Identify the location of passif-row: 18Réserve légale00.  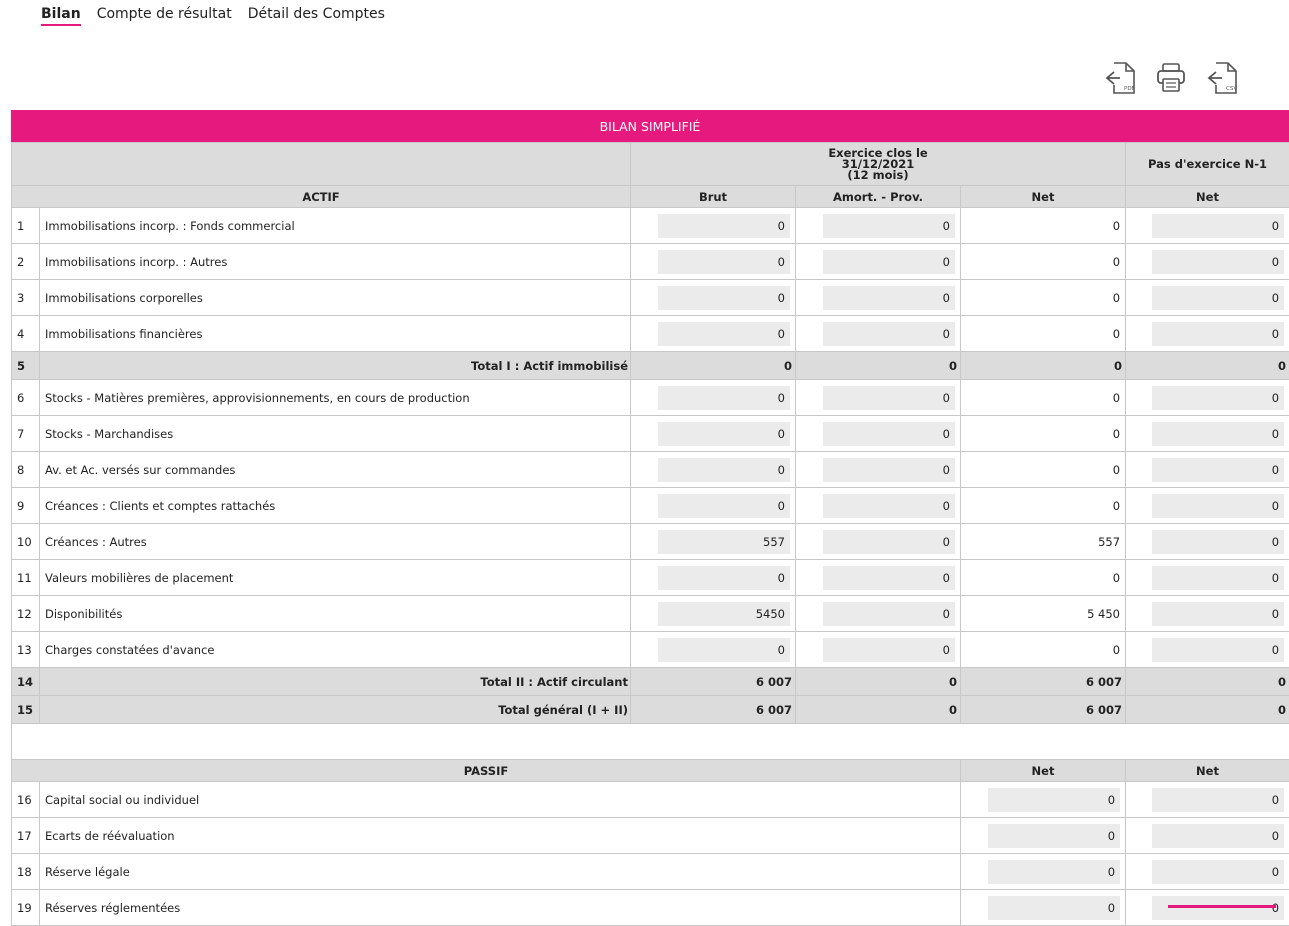
(650, 872).